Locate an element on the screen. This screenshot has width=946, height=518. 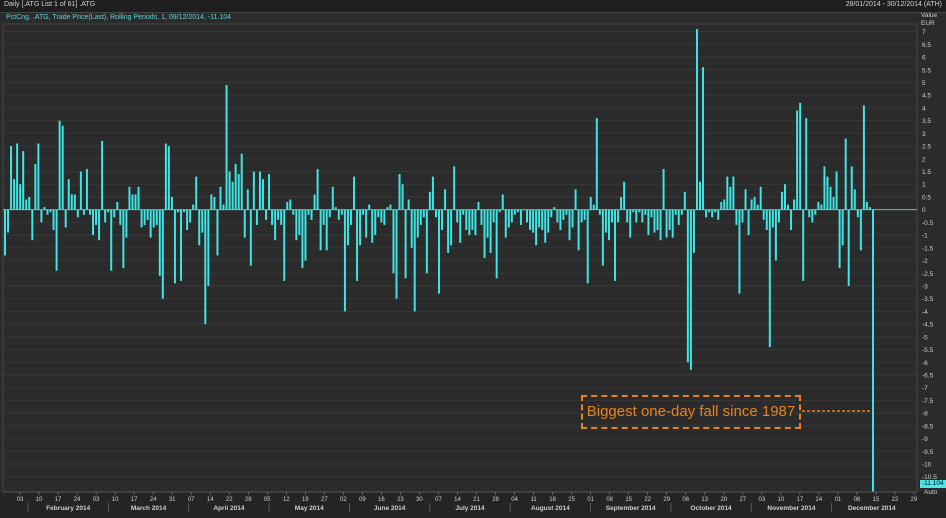
x-month-label: June 2014 is located at coordinates (390, 508).